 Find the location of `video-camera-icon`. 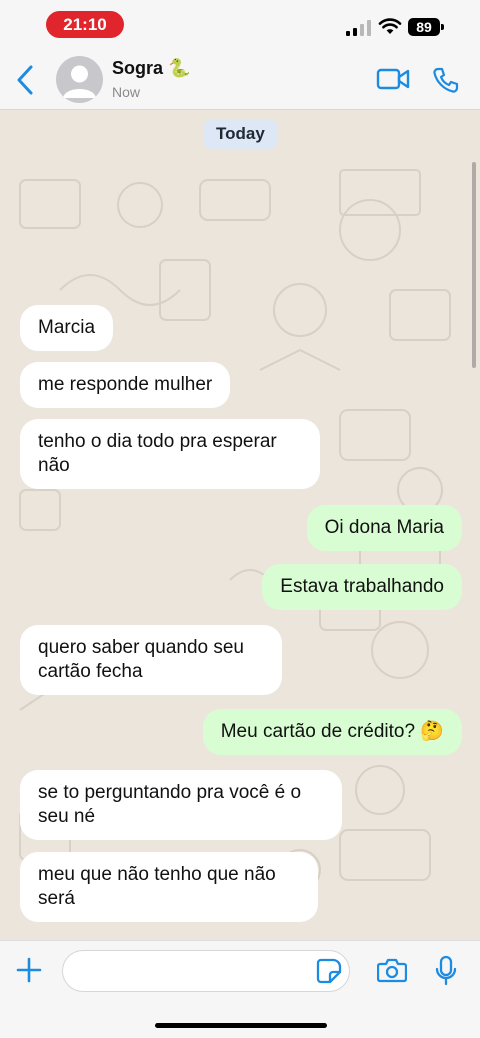

video-camera-icon is located at coordinates (393, 79).